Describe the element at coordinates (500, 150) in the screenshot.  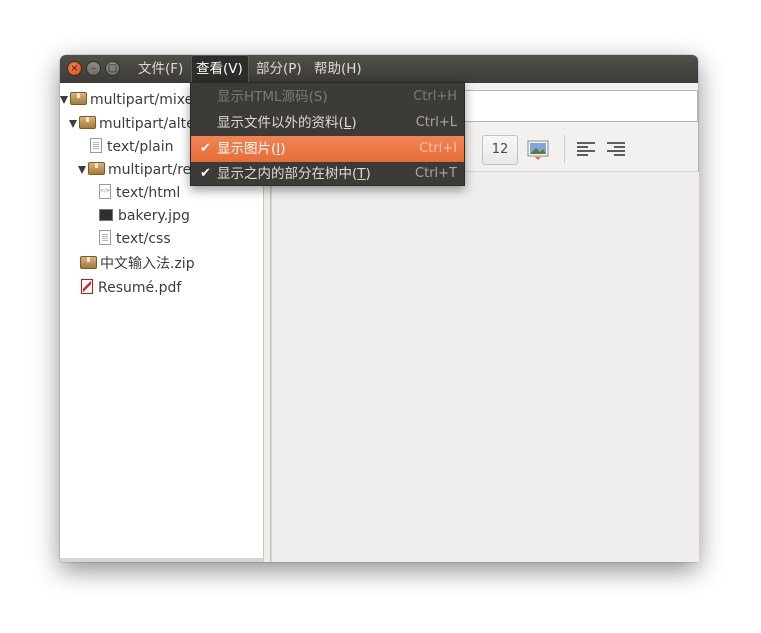
I see `font-size-button: 12` at that location.